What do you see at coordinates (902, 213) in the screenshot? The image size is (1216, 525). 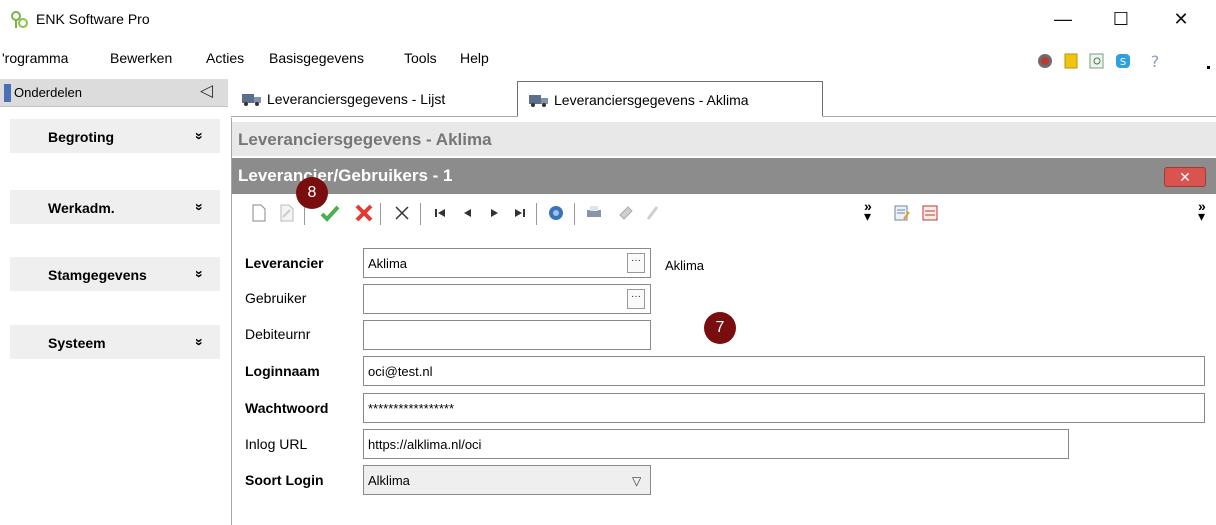 I see `form-edit-icon` at bounding box center [902, 213].